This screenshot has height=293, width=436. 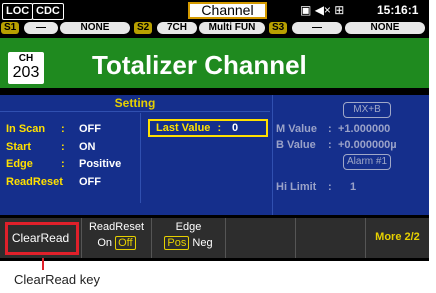 I want to click on row-key: M Value, so click(x=296, y=129).